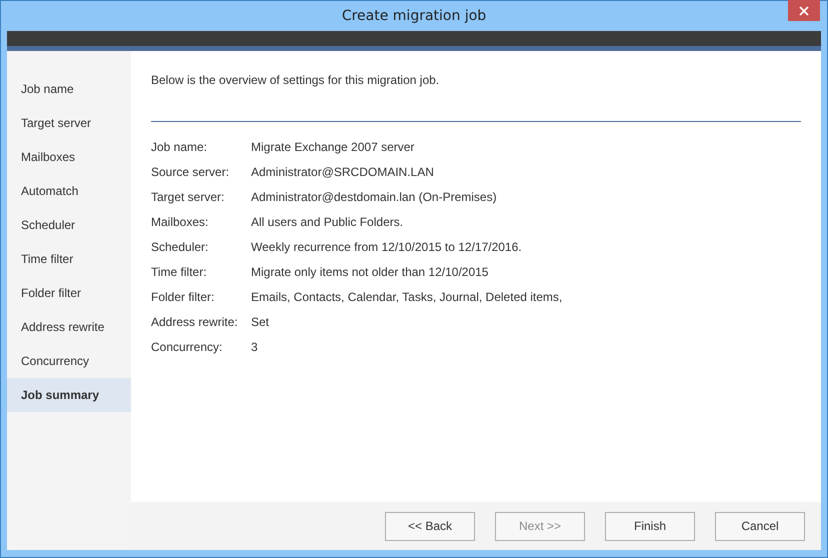  Describe the element at coordinates (179, 272) in the screenshot. I see `setting-label: Time filter:` at that location.